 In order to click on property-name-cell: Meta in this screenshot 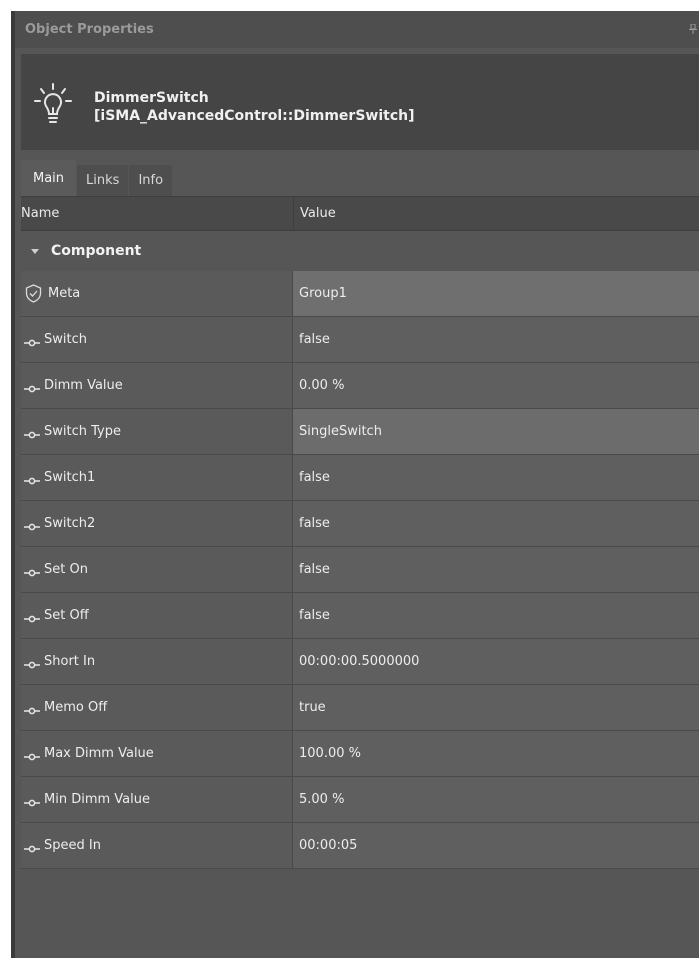, I will do `click(157, 293)`.